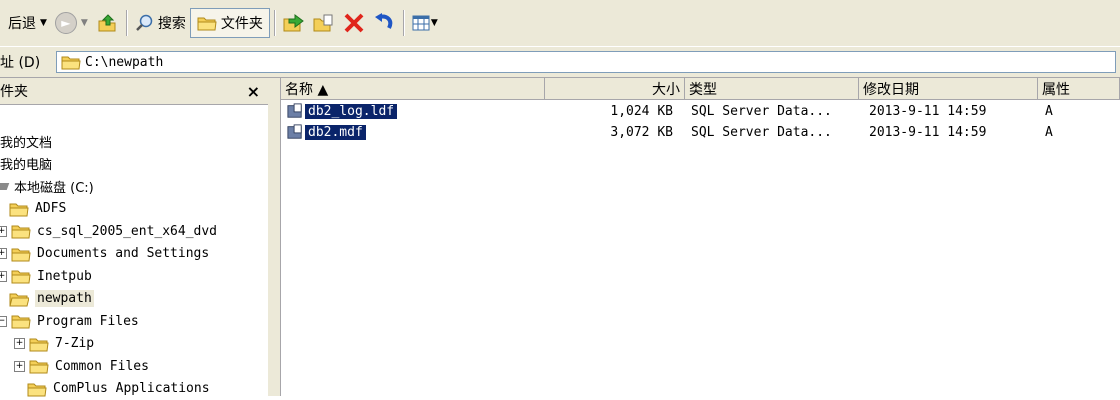  I want to click on tree-item-label: Documents and Settings, so click(123, 253).